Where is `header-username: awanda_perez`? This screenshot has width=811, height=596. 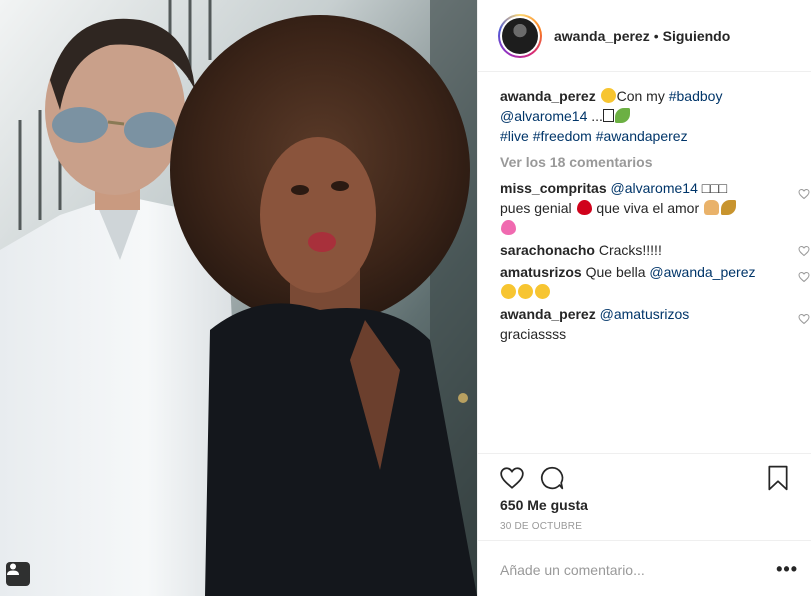 header-username: awanda_perez is located at coordinates (602, 36).